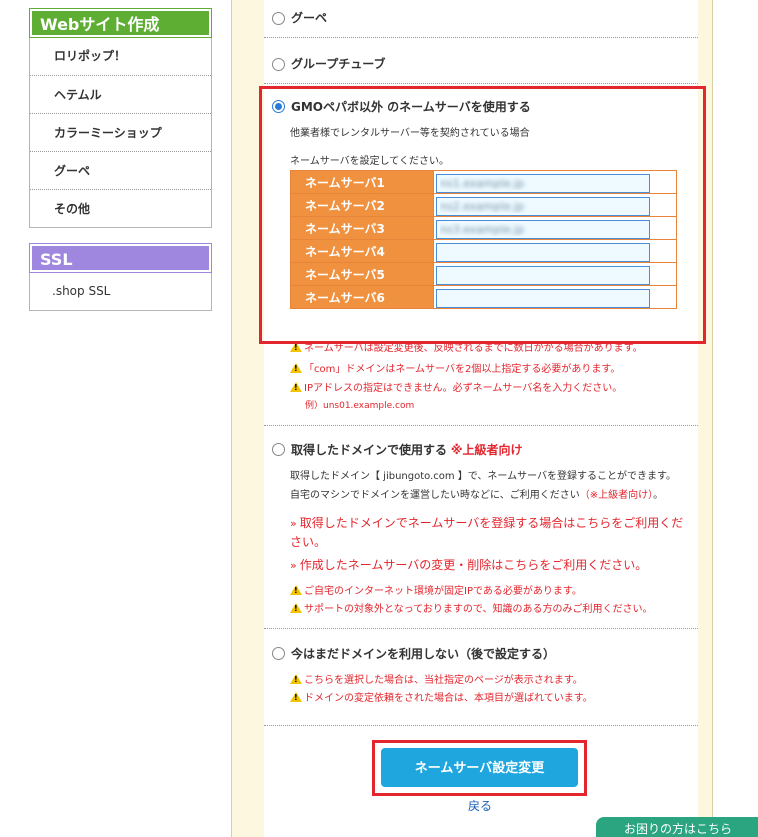 The height and width of the screenshot is (837, 758). I want to click on option-later: 今はまだドメインを利用しない（後で設定する）, so click(413, 653).